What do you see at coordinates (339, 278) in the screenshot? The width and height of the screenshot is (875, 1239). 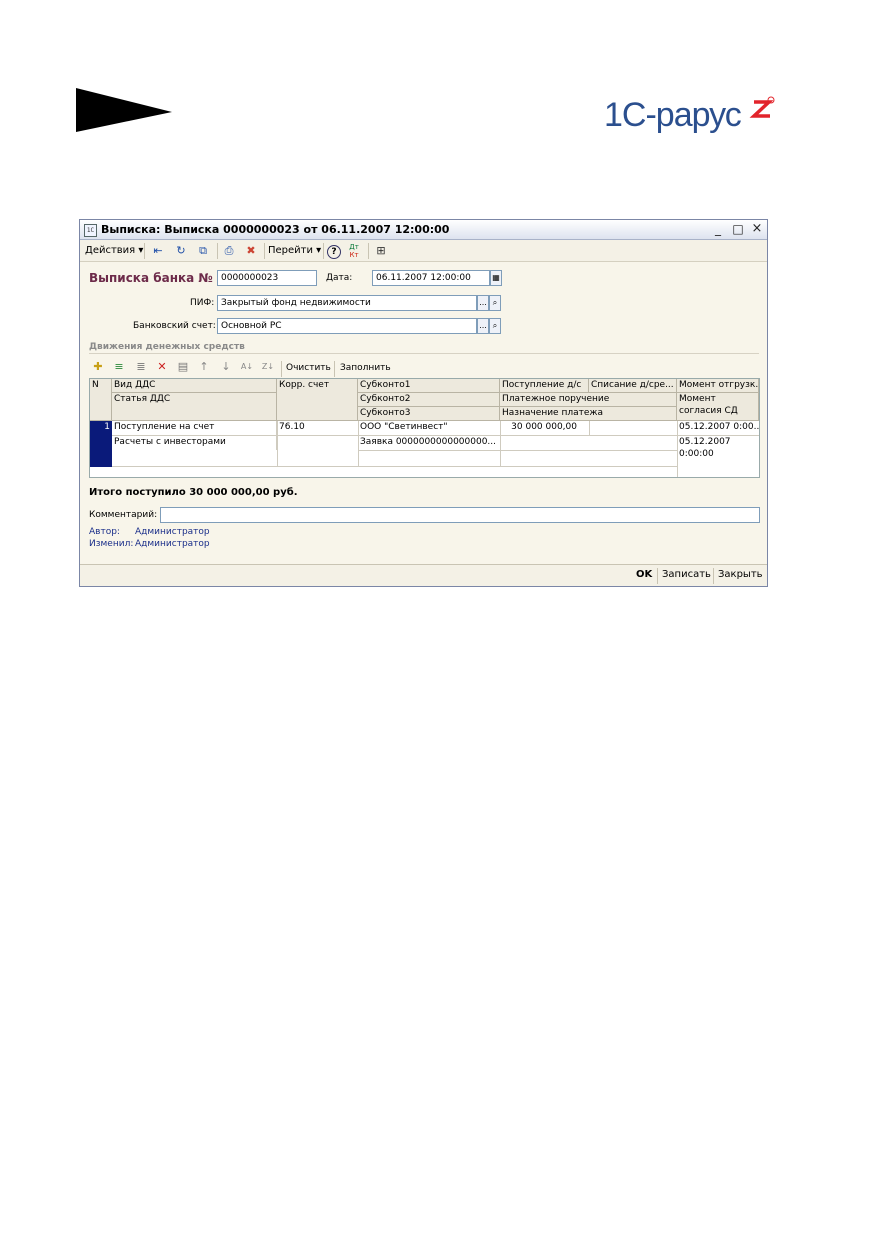 I see `date-label: Дата:` at bounding box center [339, 278].